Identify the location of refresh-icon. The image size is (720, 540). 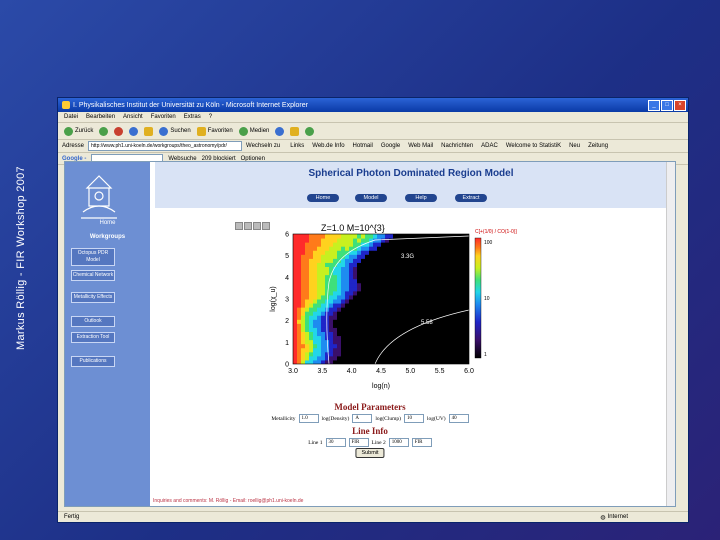
(134, 131).